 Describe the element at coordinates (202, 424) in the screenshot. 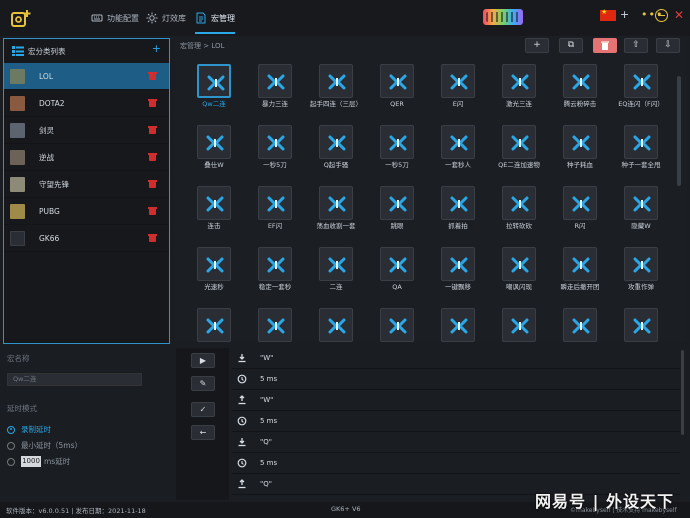

I see `macro-action-column: ▶ ✎ ✓ ←` at that location.